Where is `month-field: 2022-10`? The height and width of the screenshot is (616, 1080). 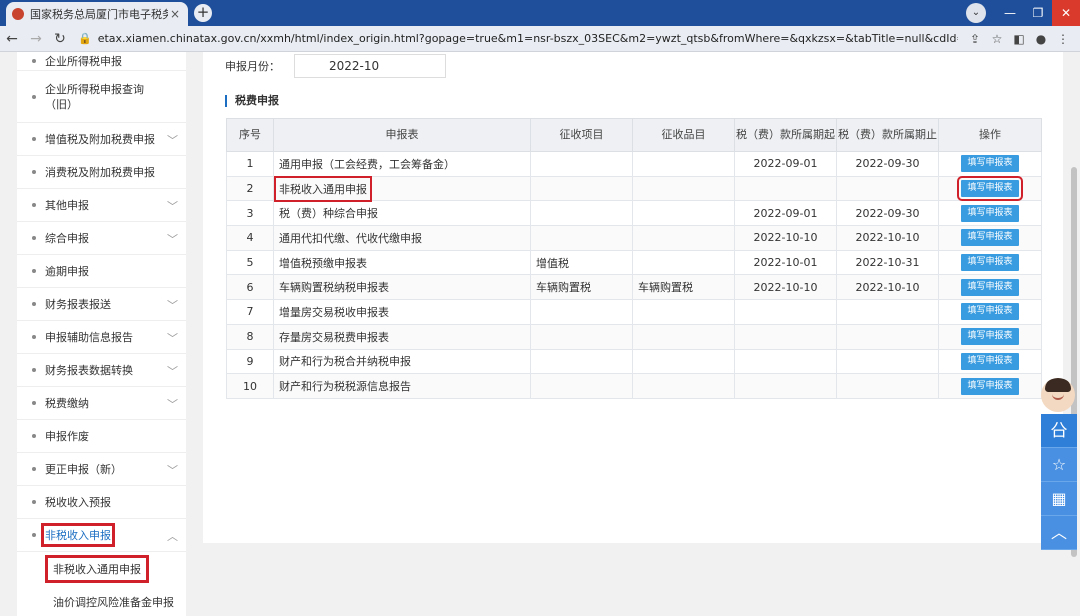
month-field: 2022-10 is located at coordinates (370, 66).